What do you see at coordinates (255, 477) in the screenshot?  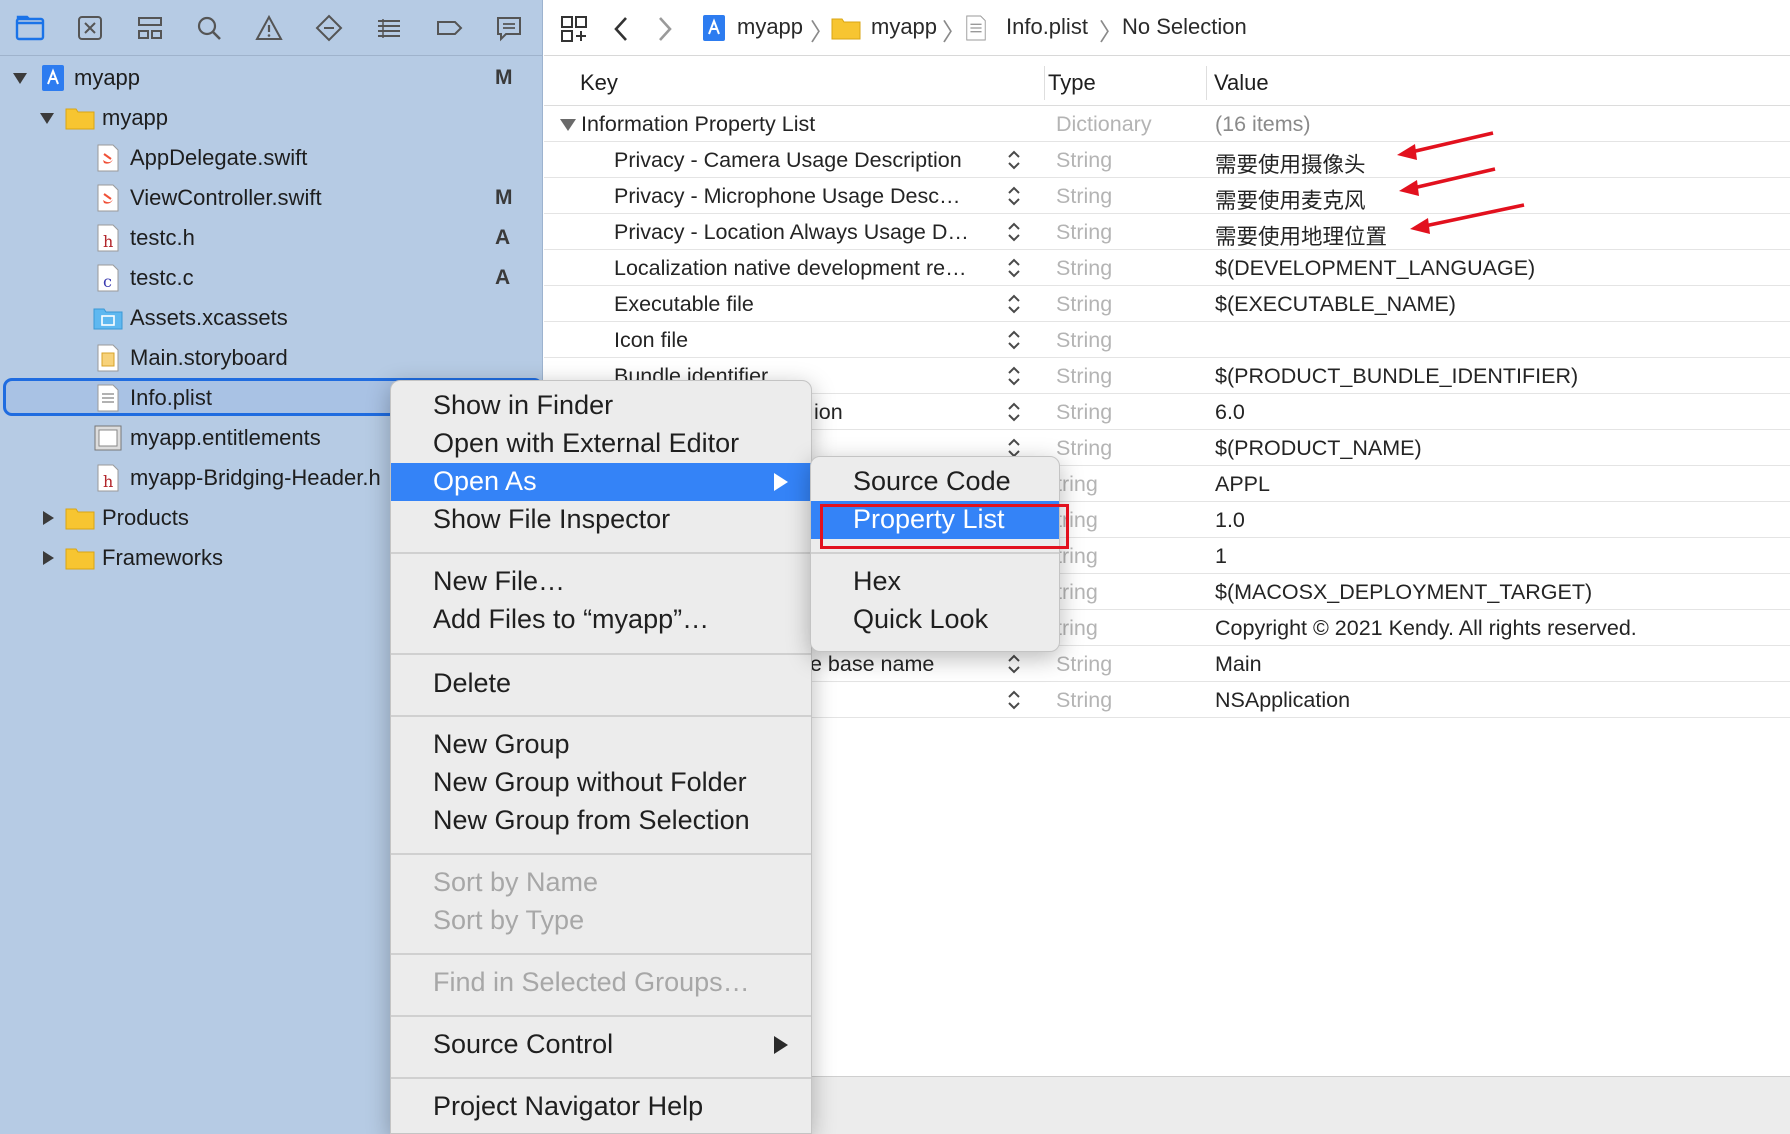 I see `tree-item-label: myapp-Bridging-Header.h` at bounding box center [255, 477].